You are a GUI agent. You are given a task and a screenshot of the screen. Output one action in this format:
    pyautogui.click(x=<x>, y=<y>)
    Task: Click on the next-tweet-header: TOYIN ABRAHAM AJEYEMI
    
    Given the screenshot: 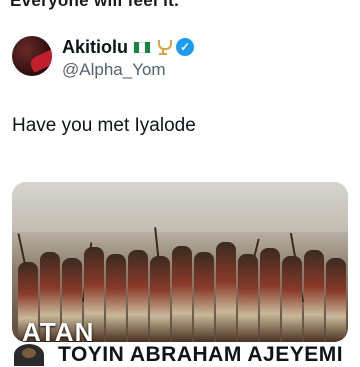 What is the action you would take?
    pyautogui.click(x=178, y=355)
    